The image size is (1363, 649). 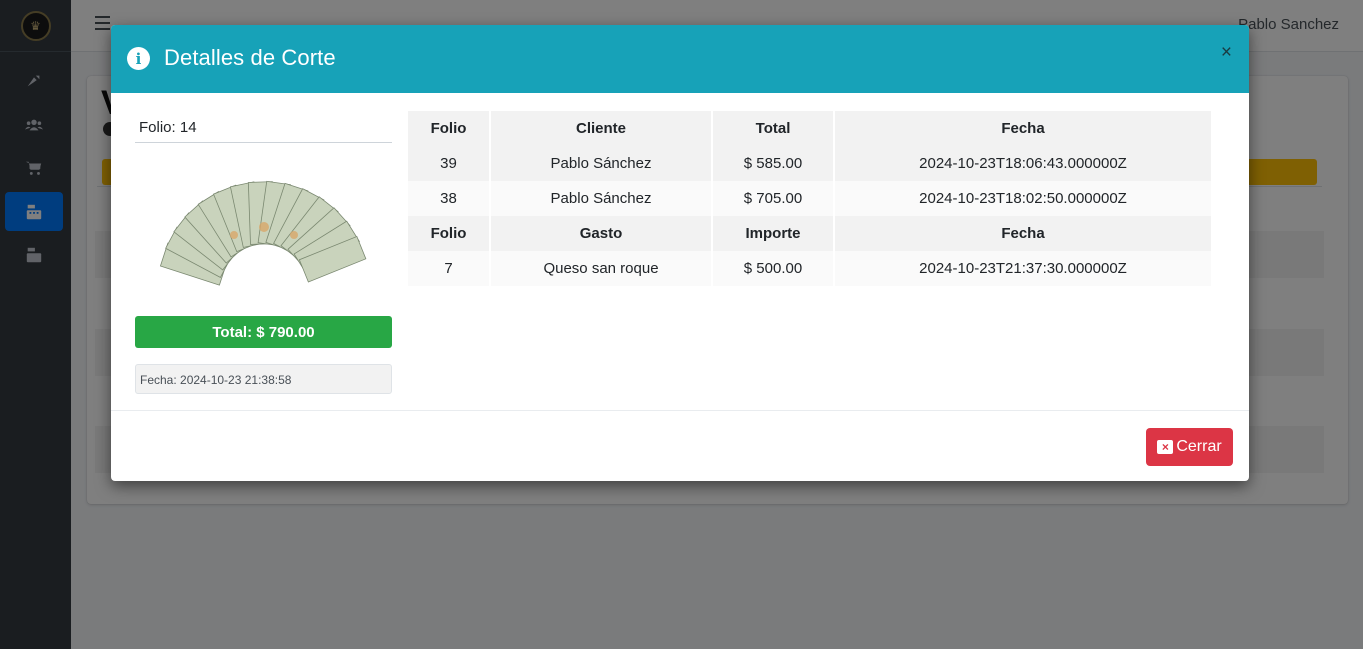 What do you see at coordinates (601, 268) in the screenshot?
I see `table-cell: Queso san roque` at bounding box center [601, 268].